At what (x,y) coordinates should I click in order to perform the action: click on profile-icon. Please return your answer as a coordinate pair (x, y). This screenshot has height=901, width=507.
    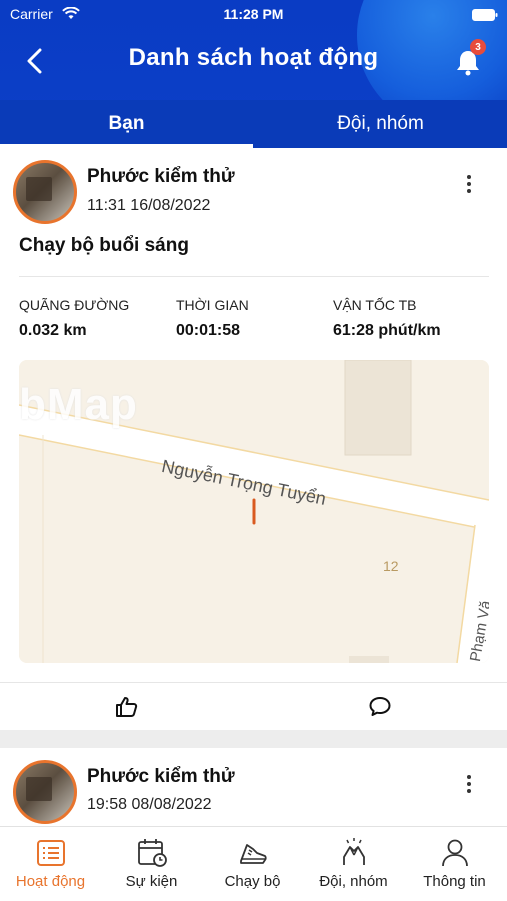
    Looking at the image, I should click on (454, 853).